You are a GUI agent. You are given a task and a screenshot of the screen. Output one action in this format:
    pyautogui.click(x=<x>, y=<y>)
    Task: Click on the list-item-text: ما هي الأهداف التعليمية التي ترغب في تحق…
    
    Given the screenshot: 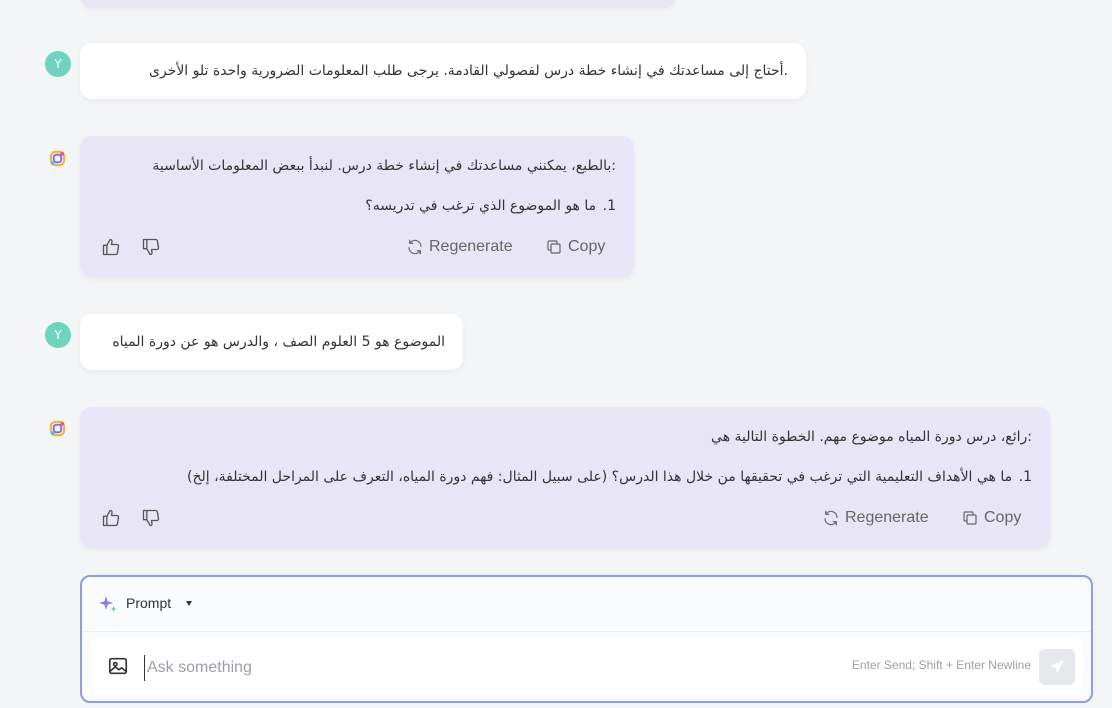 What is the action you would take?
    pyautogui.click(x=600, y=477)
    